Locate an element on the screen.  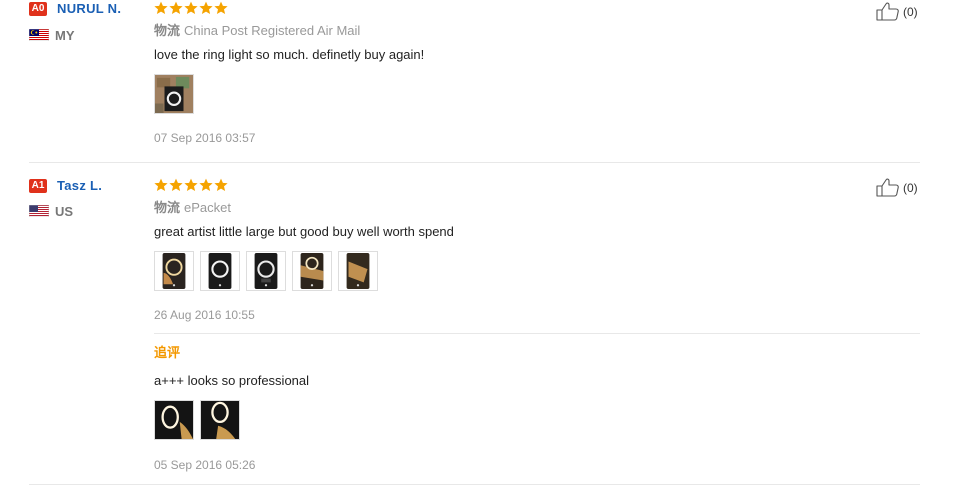
review-divider is located at coordinates (474, 484).